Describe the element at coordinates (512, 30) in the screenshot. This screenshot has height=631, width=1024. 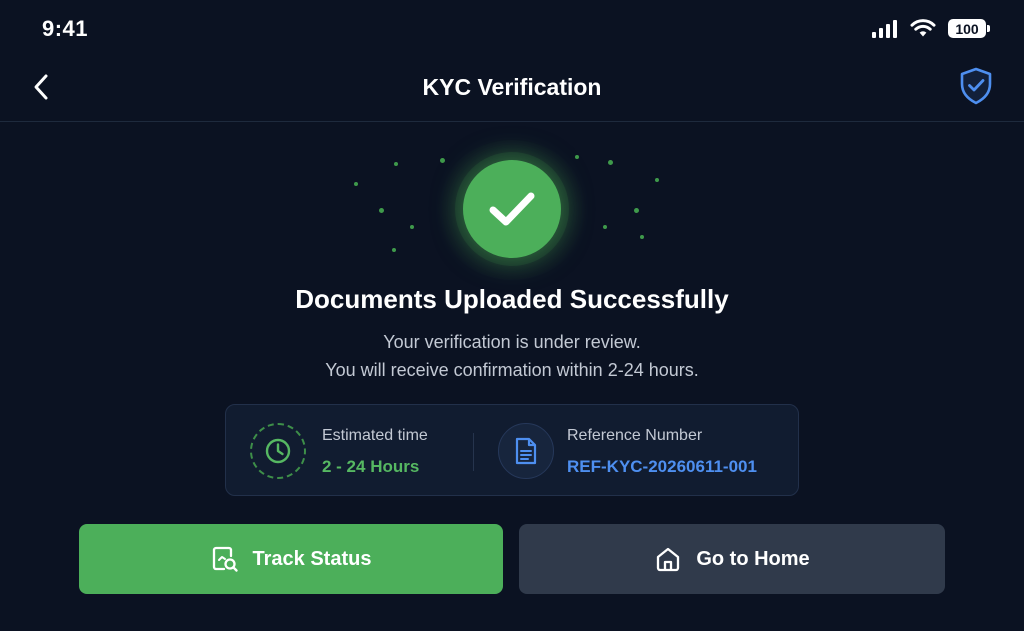
I see `status-bar: 9:41 100` at that location.